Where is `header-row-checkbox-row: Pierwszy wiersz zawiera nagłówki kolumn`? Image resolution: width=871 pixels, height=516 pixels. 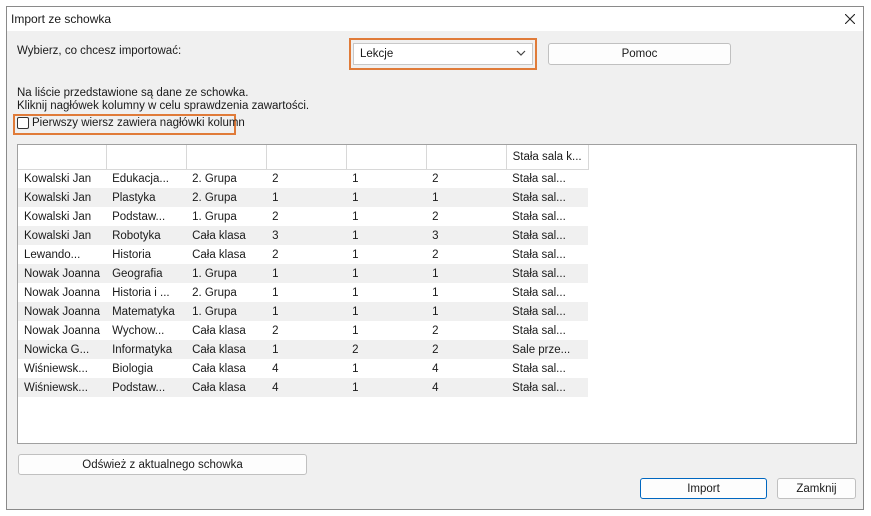
header-row-checkbox-row: Pierwszy wiersz zawiera nagłówki kolumn is located at coordinates (131, 123).